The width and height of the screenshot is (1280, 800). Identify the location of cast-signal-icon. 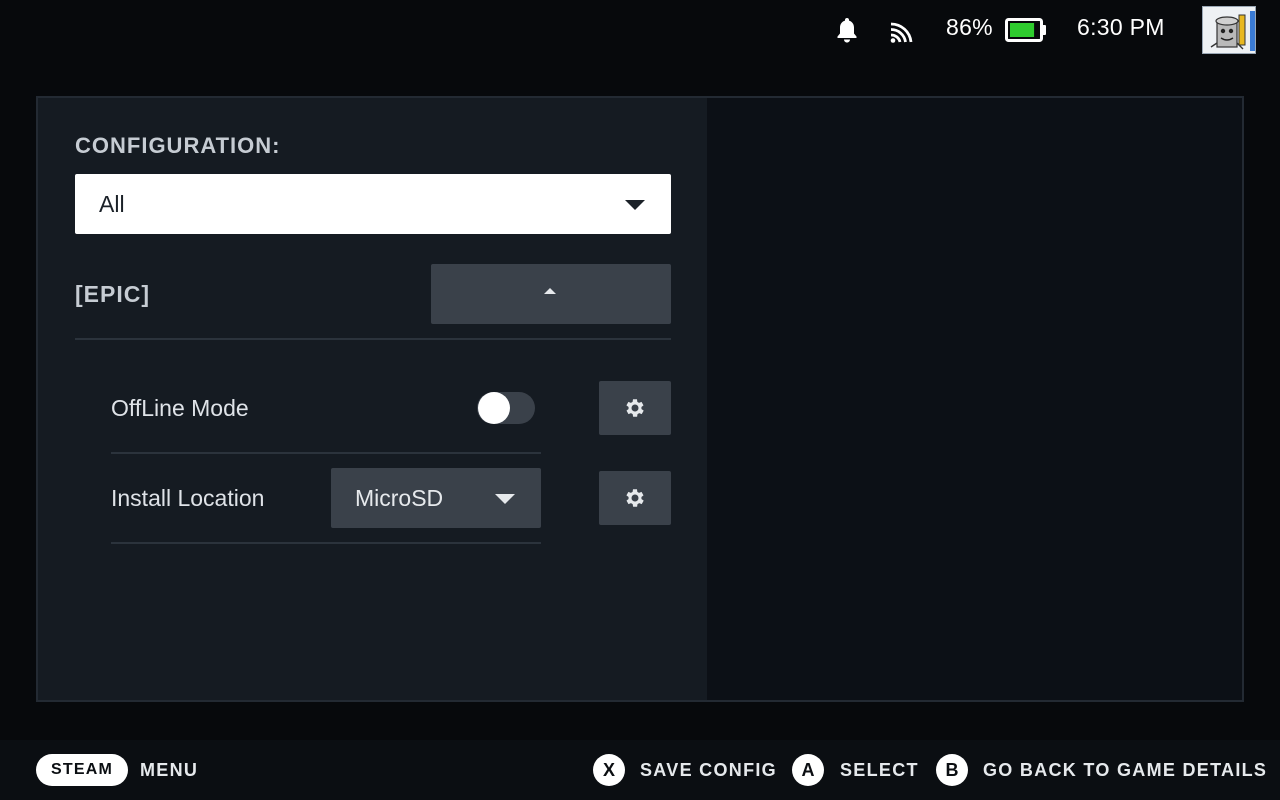
(903, 31).